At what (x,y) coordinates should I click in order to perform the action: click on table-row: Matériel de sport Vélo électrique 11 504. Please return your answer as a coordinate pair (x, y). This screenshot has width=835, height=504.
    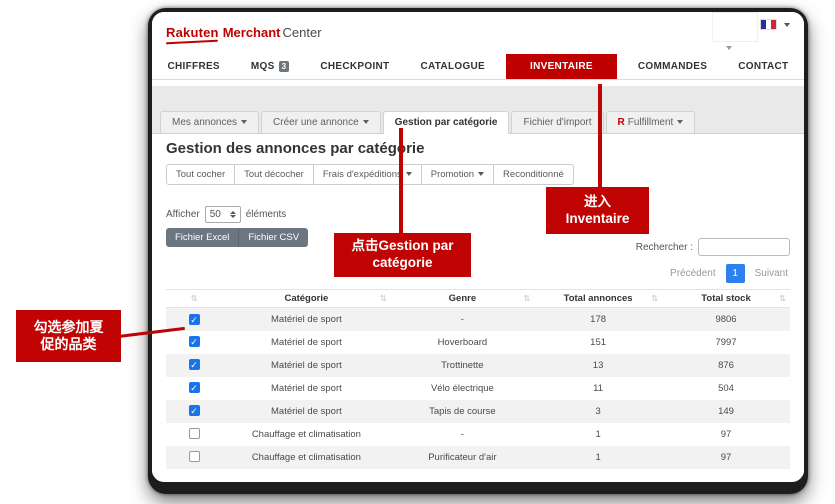
    Looking at the image, I should click on (478, 388).